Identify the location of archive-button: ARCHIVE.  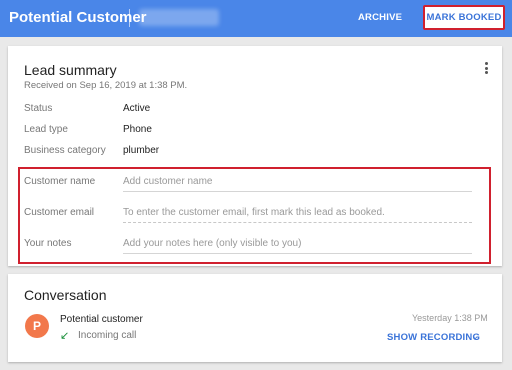
(380, 17).